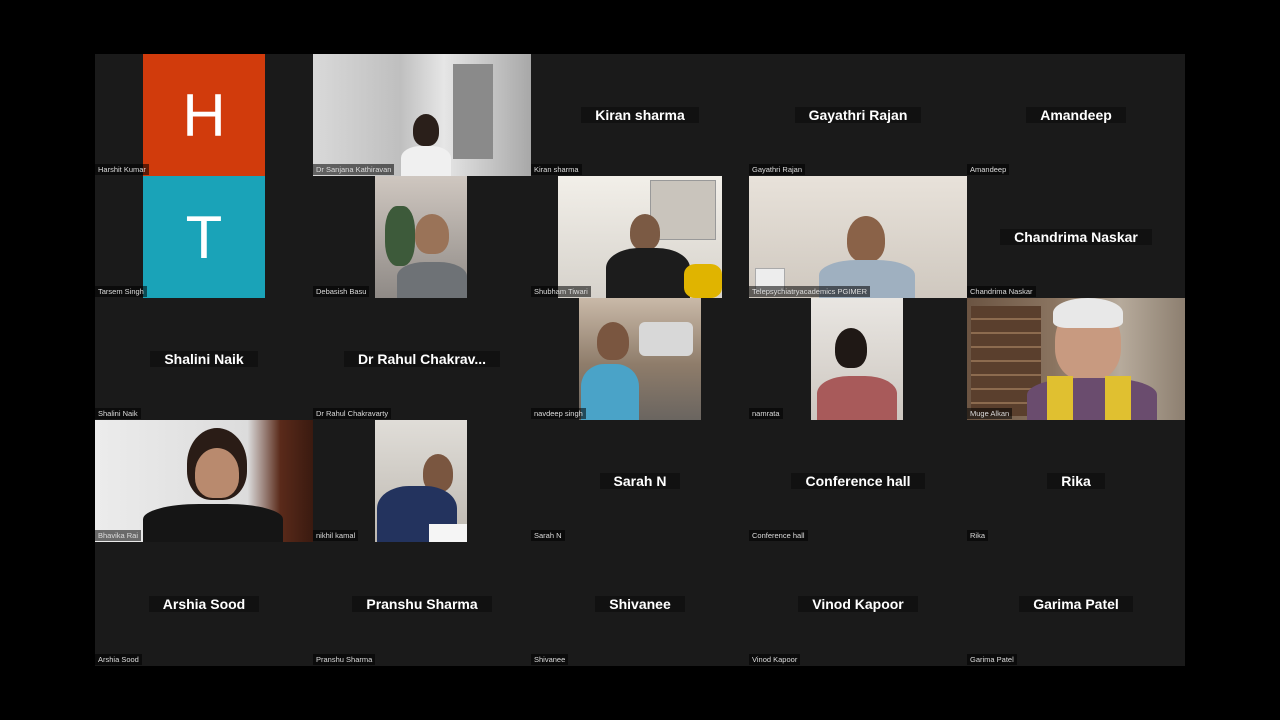  What do you see at coordinates (810, 291) in the screenshot?
I see `participant-name-tag: Telepsychiatryacademics PGIMER` at bounding box center [810, 291].